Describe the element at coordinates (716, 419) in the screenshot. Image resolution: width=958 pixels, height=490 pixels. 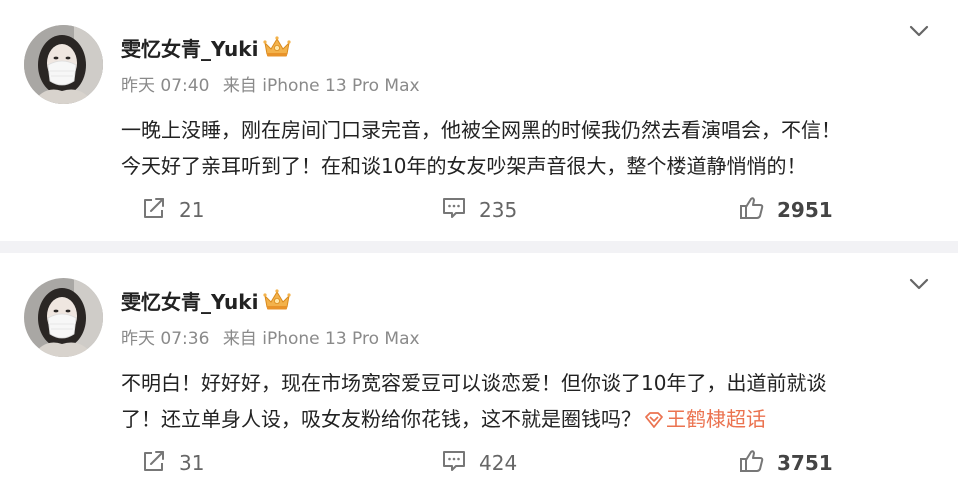
I see `topic-label: 王鹤棣超话` at that location.